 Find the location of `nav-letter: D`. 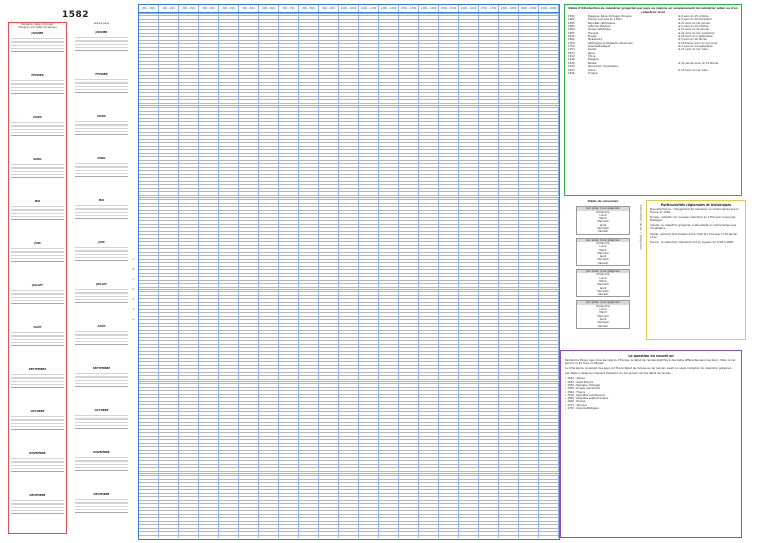

nav-letter: D is located at coordinates (133, 289).